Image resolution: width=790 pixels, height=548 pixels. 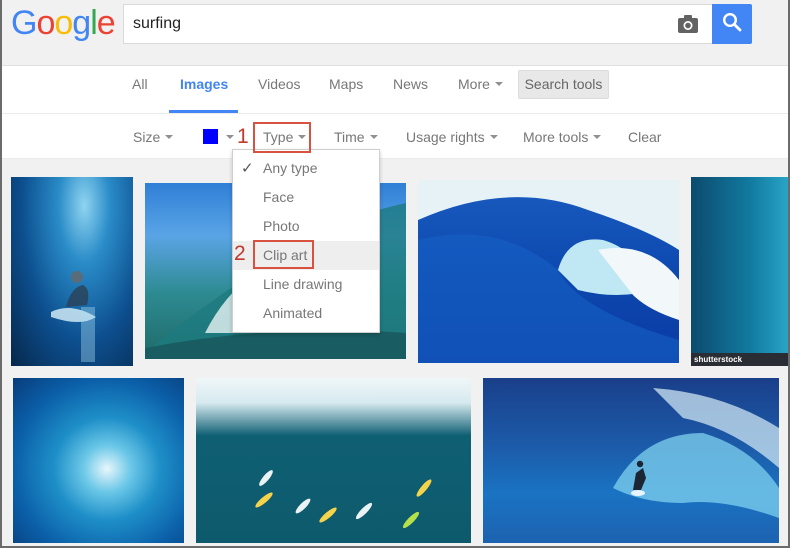 I want to click on search-button, so click(x=732, y=24).